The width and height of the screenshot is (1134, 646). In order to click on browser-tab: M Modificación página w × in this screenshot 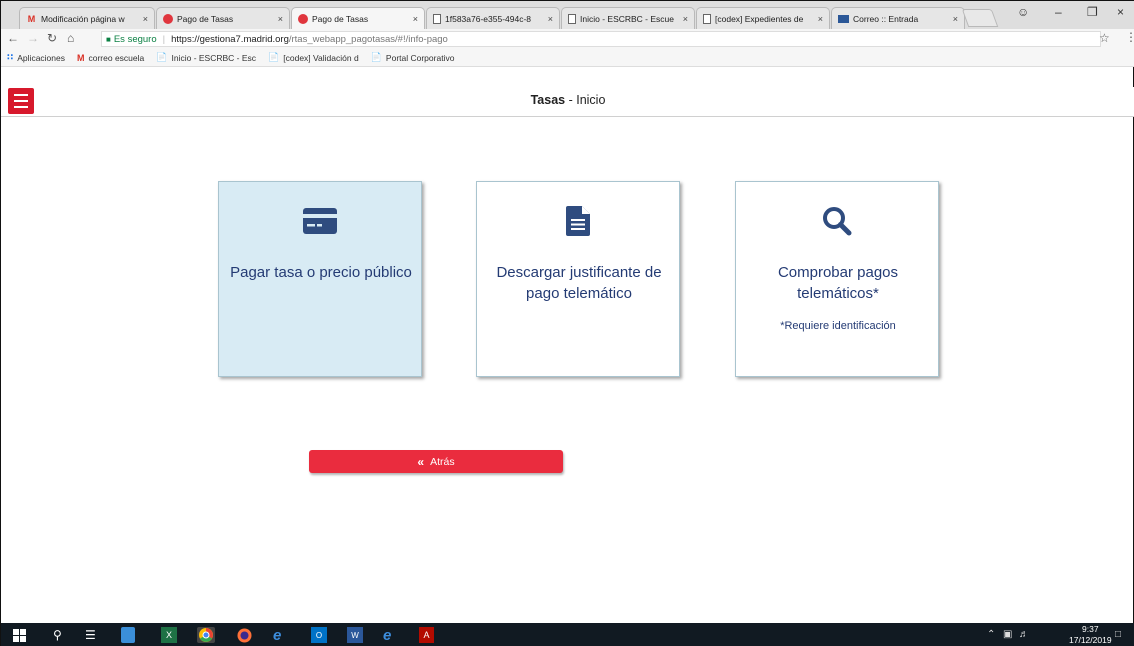, I will do `click(87, 18)`.